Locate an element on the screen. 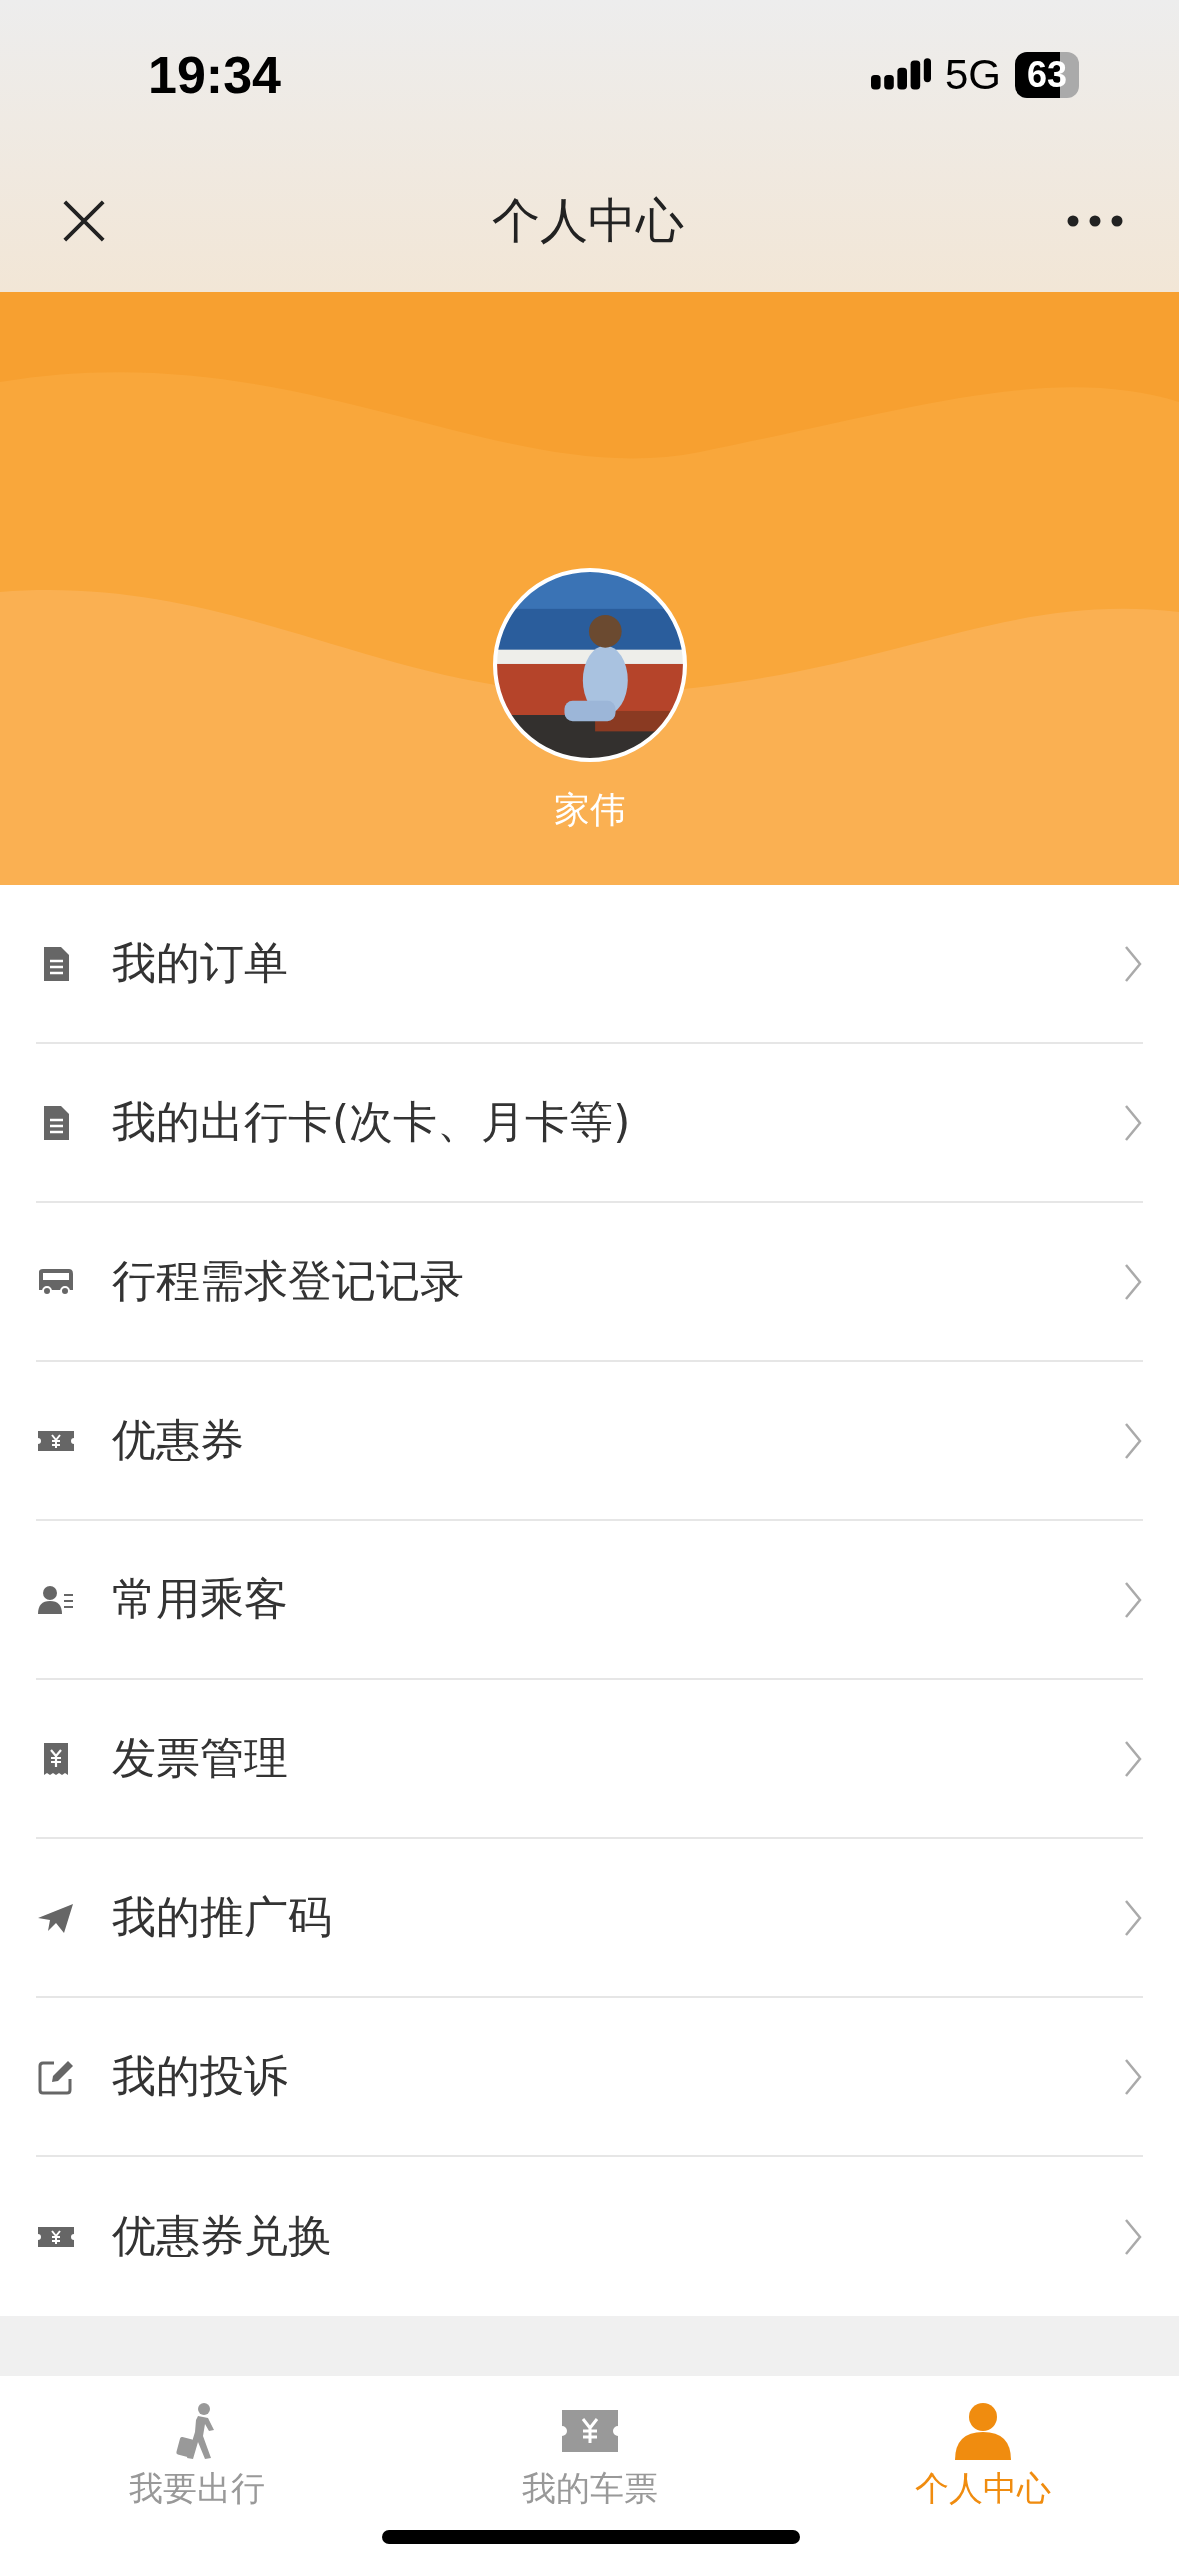  page-title: 个人中心 is located at coordinates (587, 220).